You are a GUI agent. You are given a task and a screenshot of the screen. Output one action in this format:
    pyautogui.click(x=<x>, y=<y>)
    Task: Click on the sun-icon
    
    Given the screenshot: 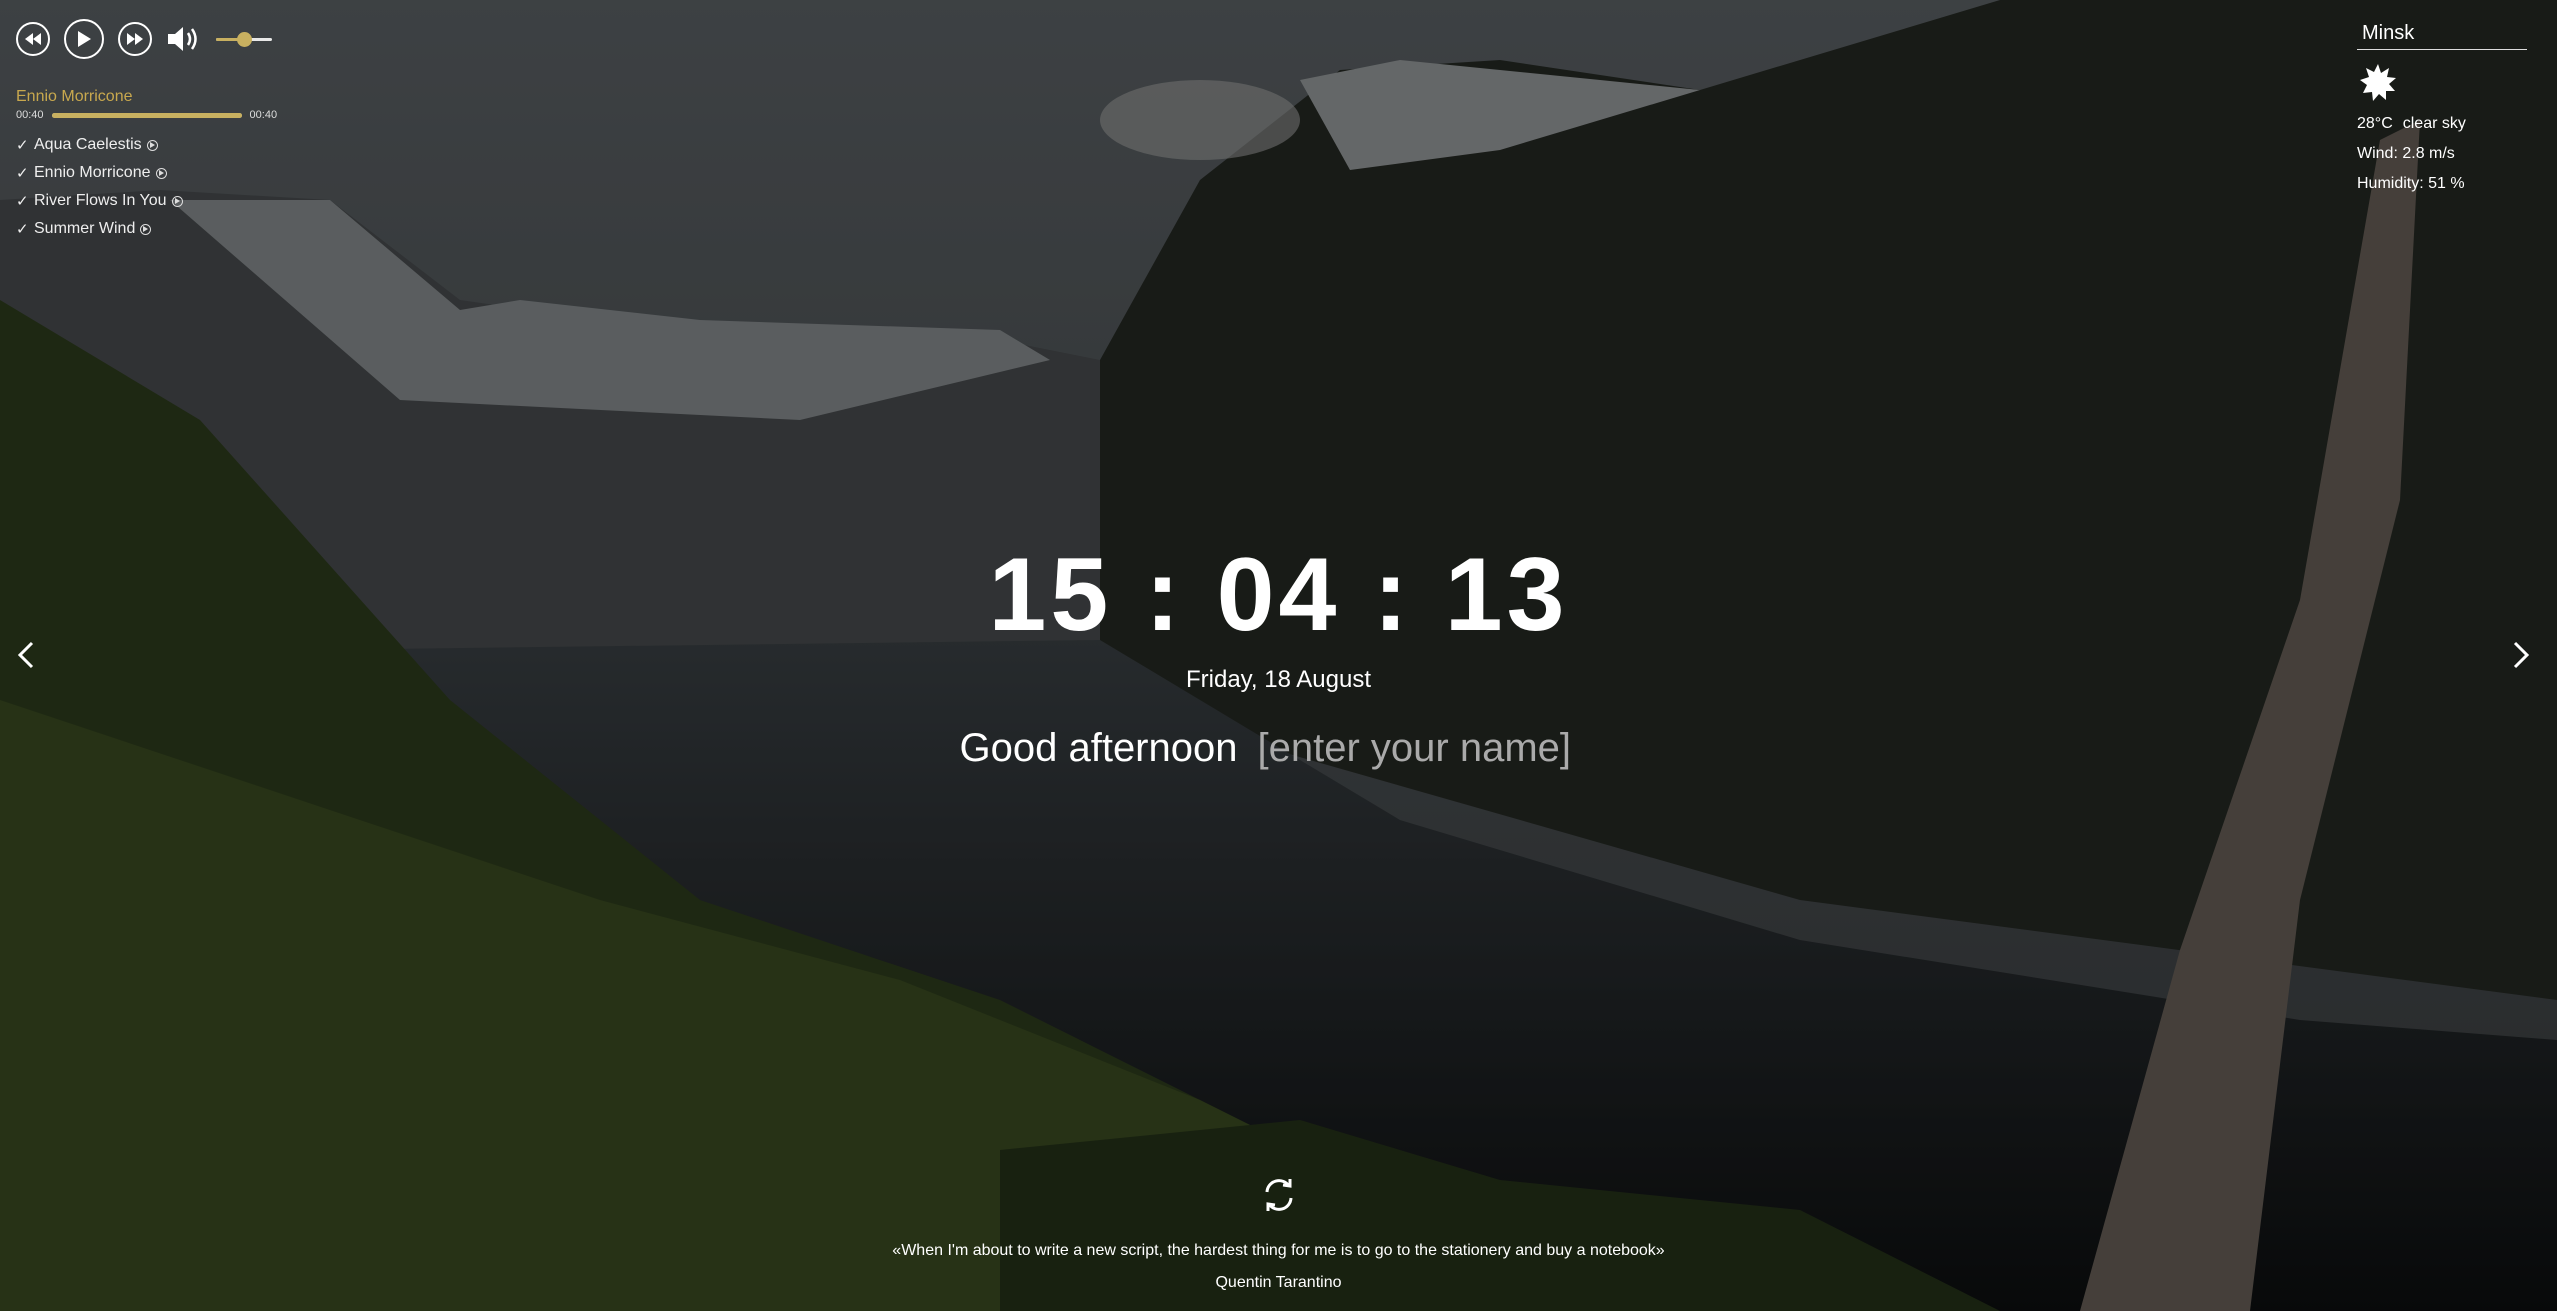 What is the action you would take?
    pyautogui.click(x=2378, y=82)
    